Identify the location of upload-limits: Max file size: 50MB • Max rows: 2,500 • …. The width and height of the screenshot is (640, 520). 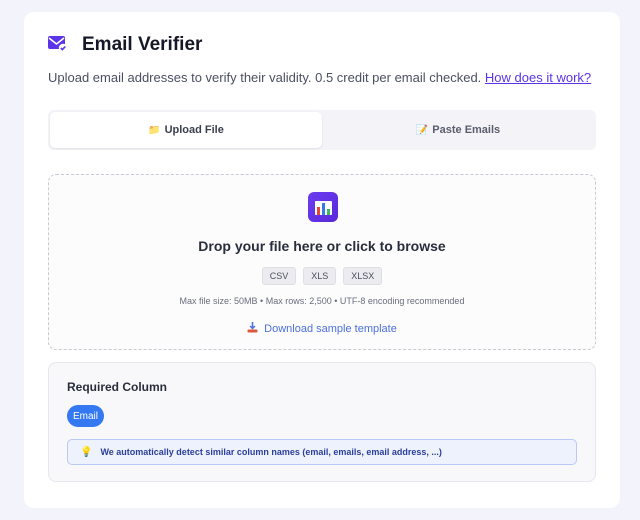
(322, 301).